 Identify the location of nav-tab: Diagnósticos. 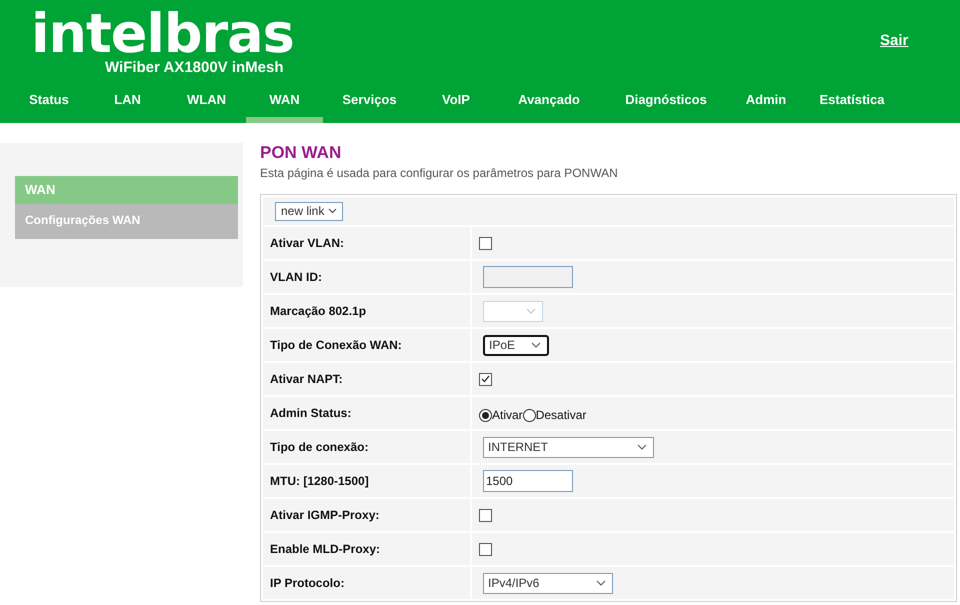
(666, 106).